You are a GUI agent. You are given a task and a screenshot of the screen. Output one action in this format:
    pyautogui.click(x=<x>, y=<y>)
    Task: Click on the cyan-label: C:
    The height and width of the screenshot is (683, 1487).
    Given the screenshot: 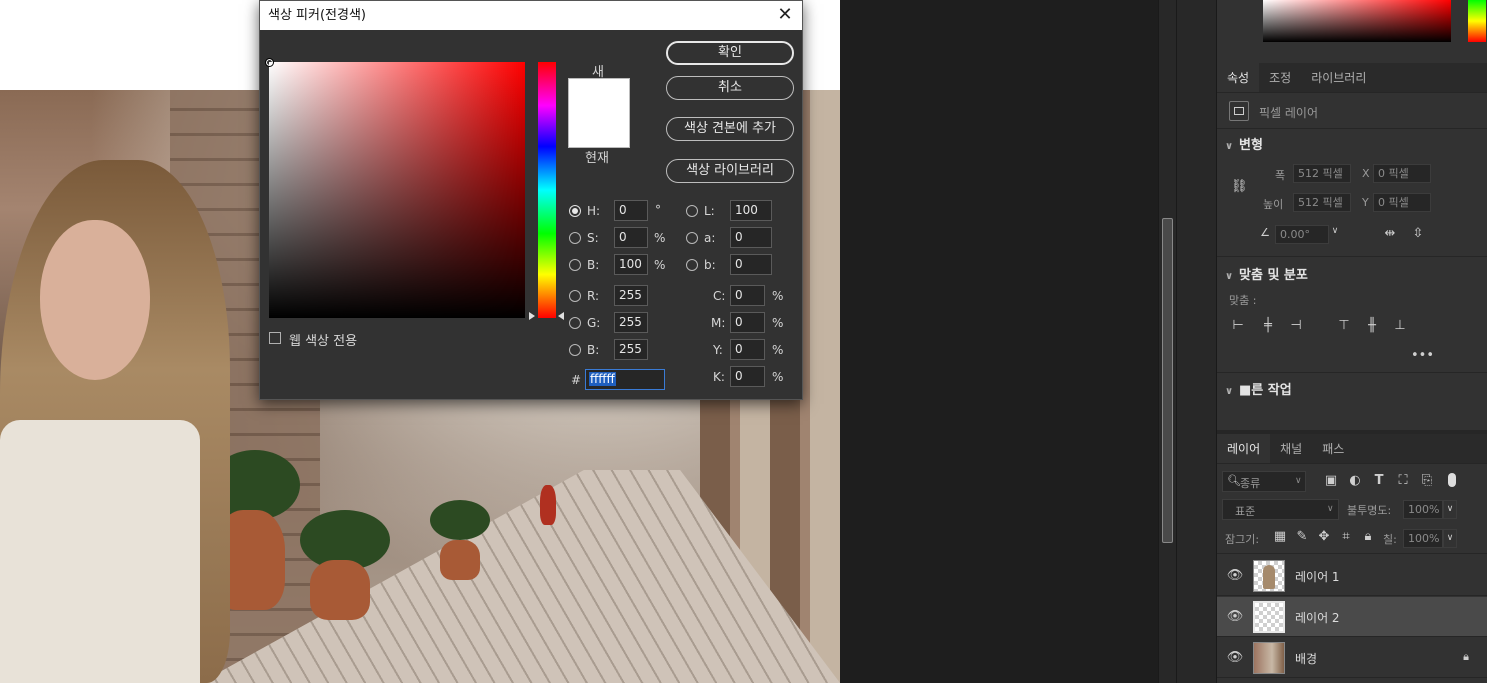 What is the action you would take?
    pyautogui.click(x=719, y=296)
    